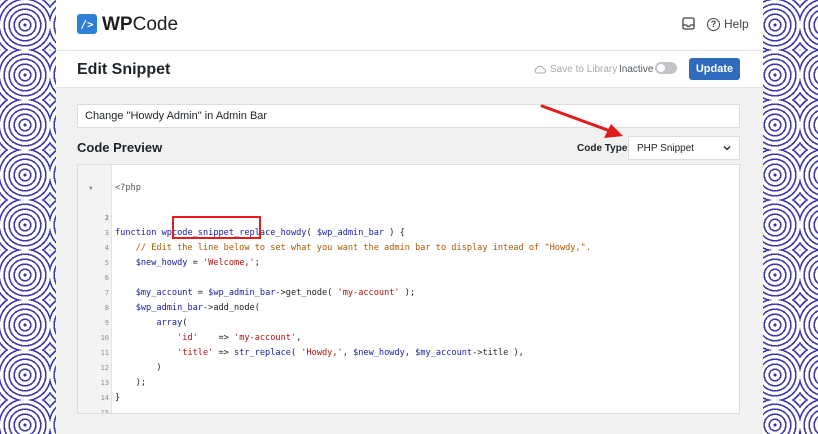 The image size is (818, 434). What do you see at coordinates (408, 352) in the screenshot?
I see `code-line: 11 )` at bounding box center [408, 352].